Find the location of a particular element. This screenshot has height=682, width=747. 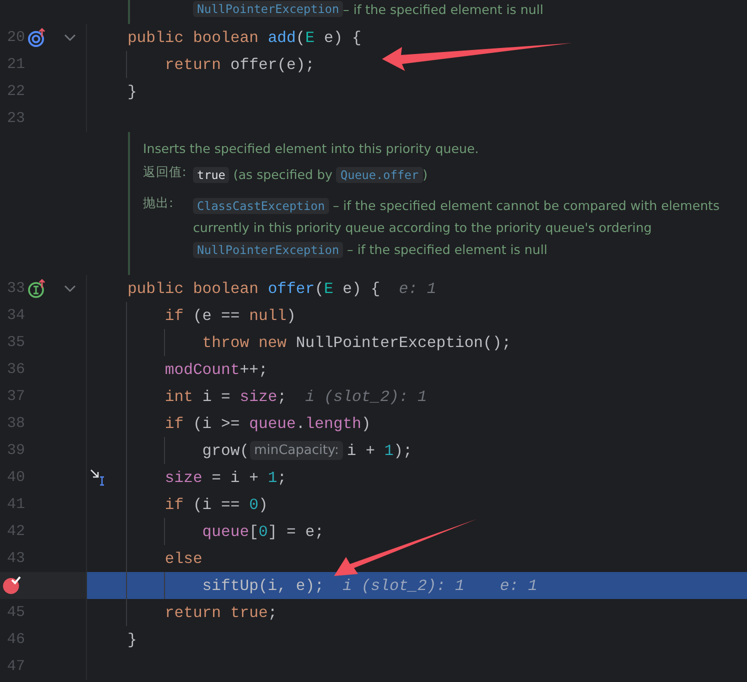

doc-text: true (as specified by Queue.offer ) is located at coordinates (470, 175).